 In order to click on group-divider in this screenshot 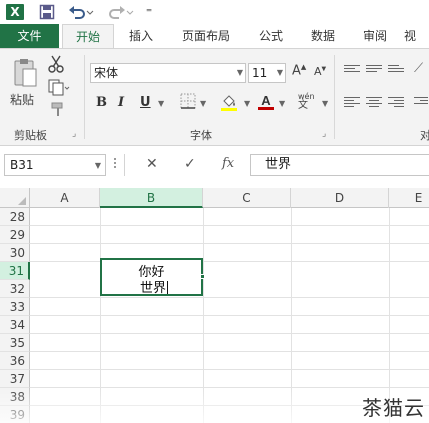, I will do `click(84, 97)`.